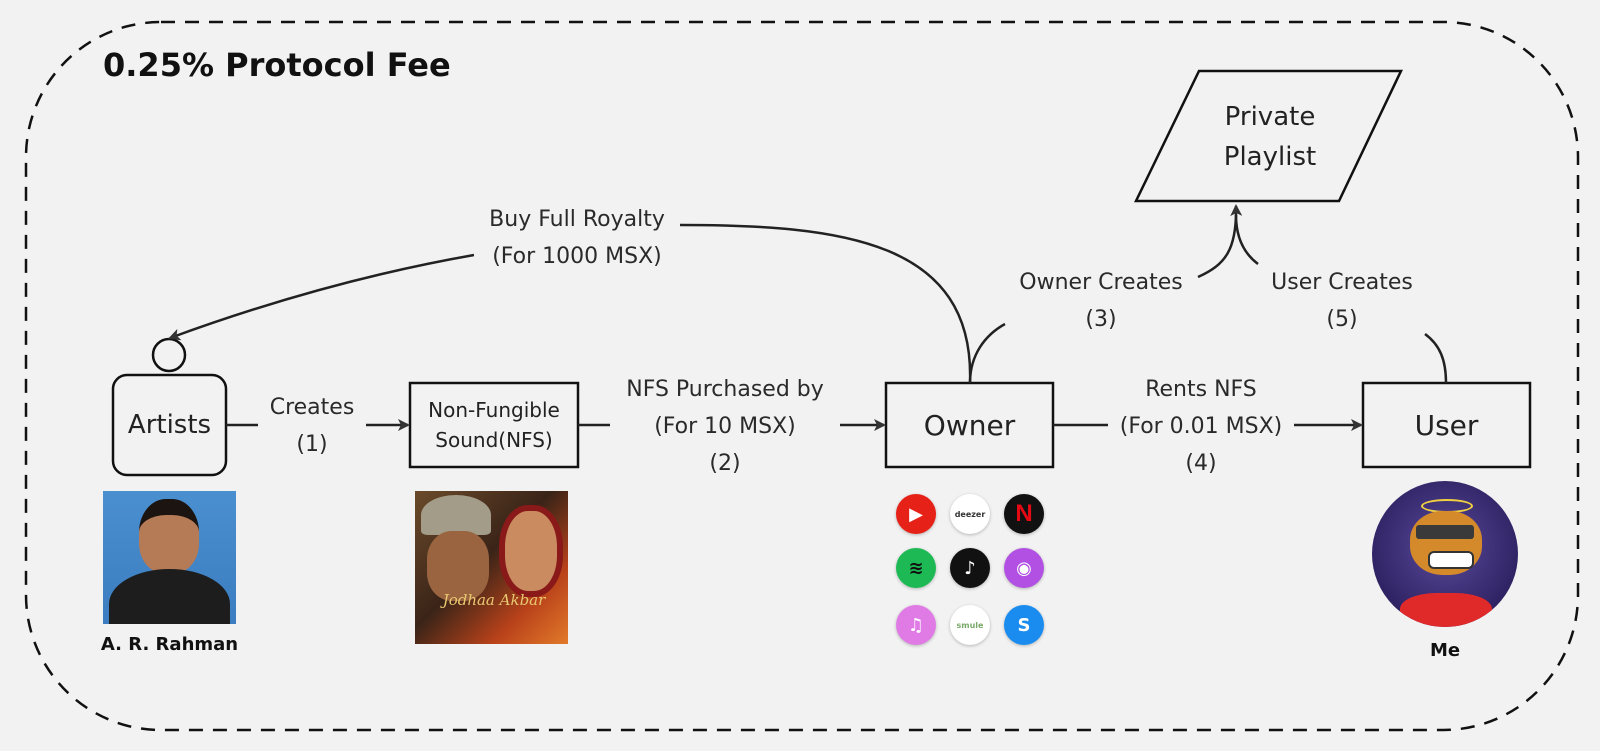 Image resolution: width=1600 pixels, height=751 pixels. I want to click on playlist-node: Private Playlist, so click(1270, 137).